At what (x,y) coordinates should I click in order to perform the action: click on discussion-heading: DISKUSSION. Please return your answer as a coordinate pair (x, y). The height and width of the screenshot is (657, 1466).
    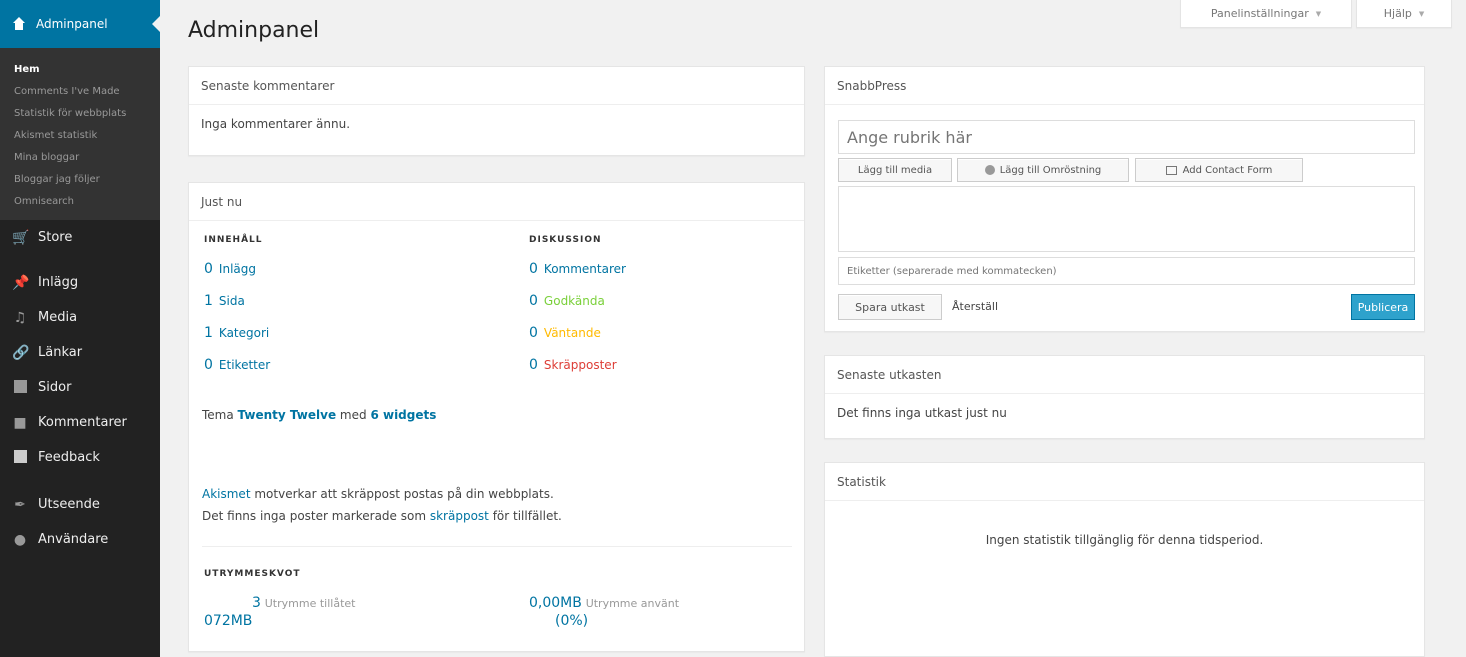
    Looking at the image, I should click on (565, 240).